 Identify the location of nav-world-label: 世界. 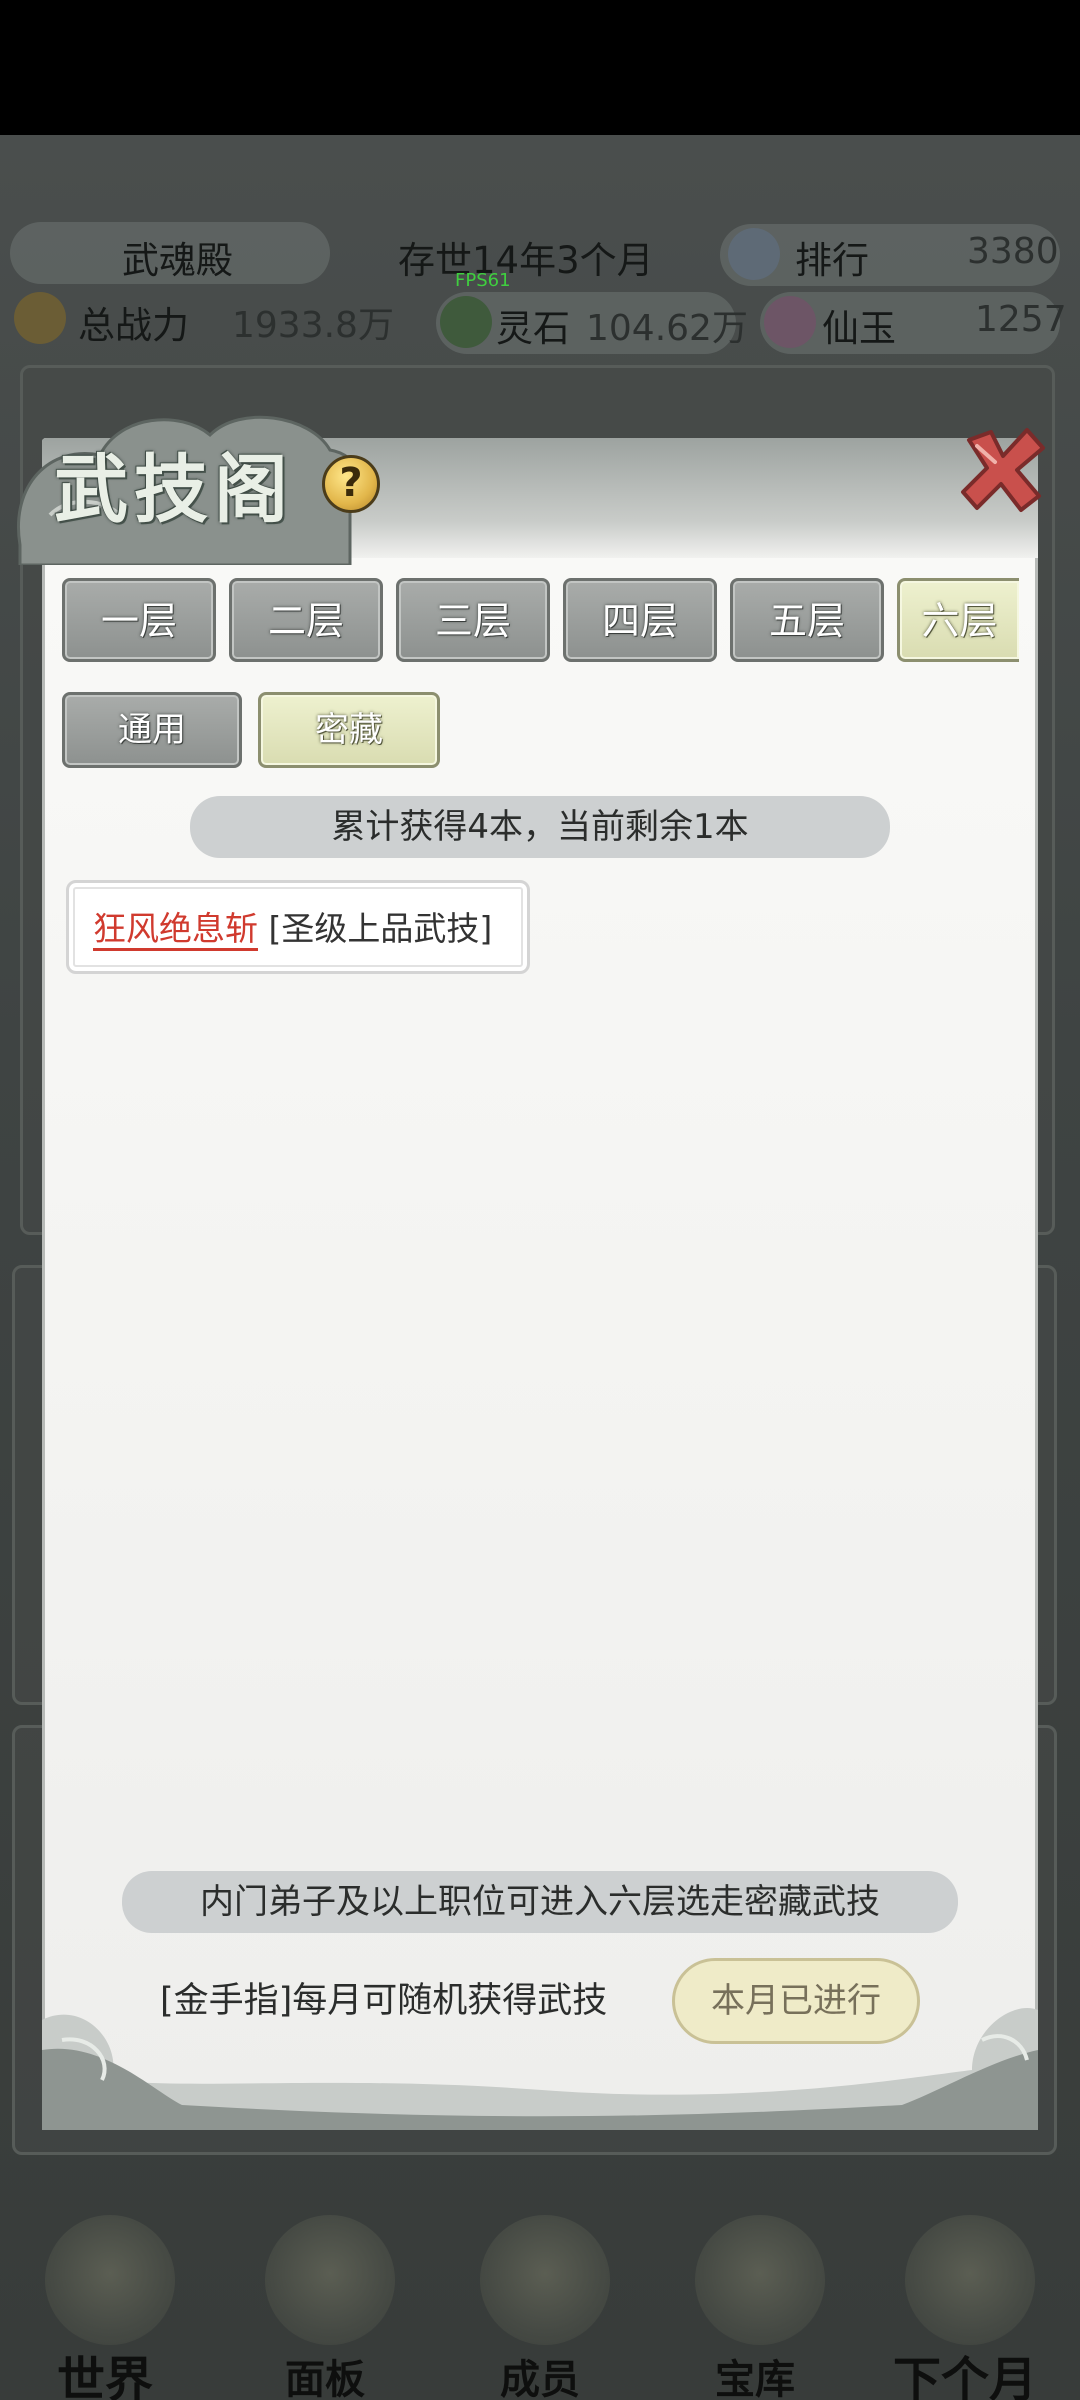
(104, 2376).